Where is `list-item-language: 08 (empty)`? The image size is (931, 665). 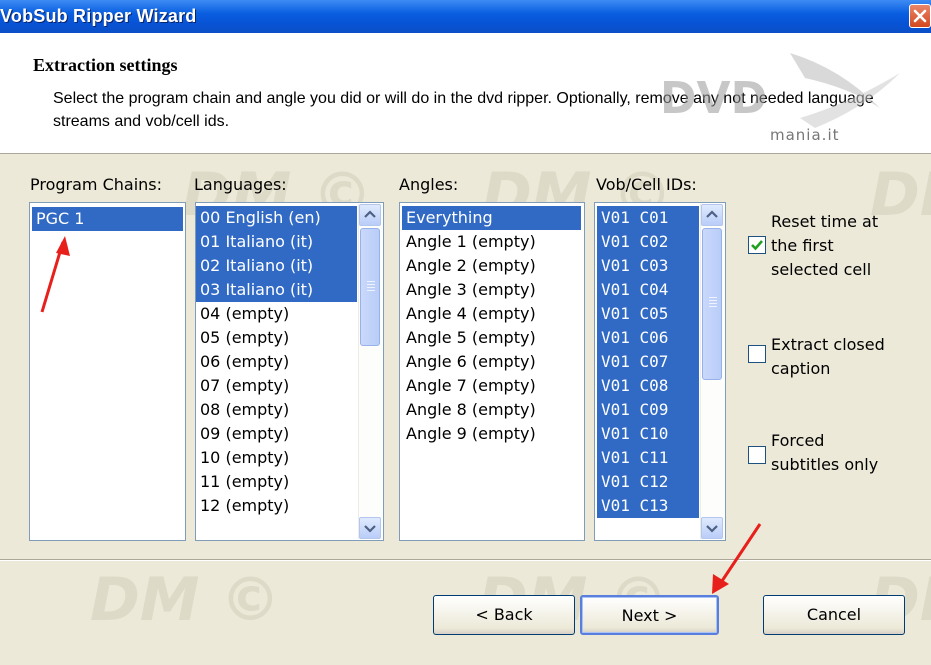
list-item-language: 08 (empty) is located at coordinates (276, 410).